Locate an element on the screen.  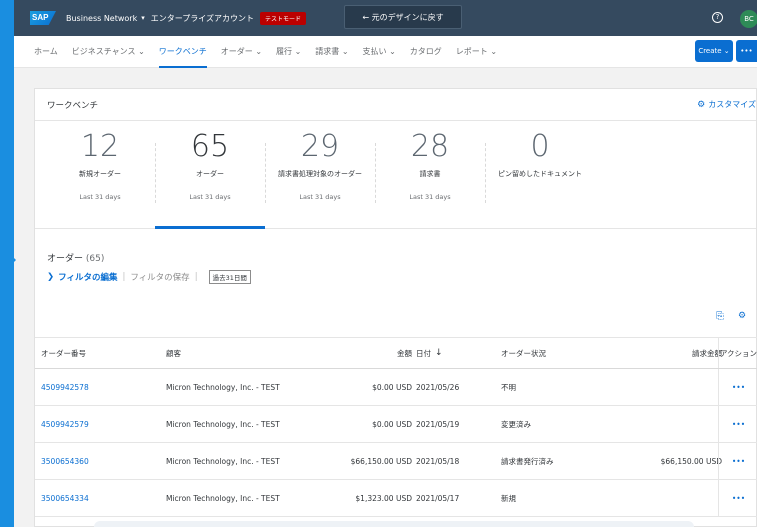
nav-item: 請求書 ⌄ is located at coordinates (331, 52).